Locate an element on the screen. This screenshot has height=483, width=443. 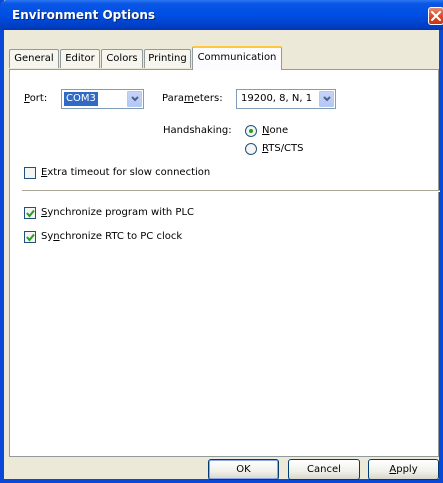
sync-program-label: Synchronize program with PLC is located at coordinates (117, 212).